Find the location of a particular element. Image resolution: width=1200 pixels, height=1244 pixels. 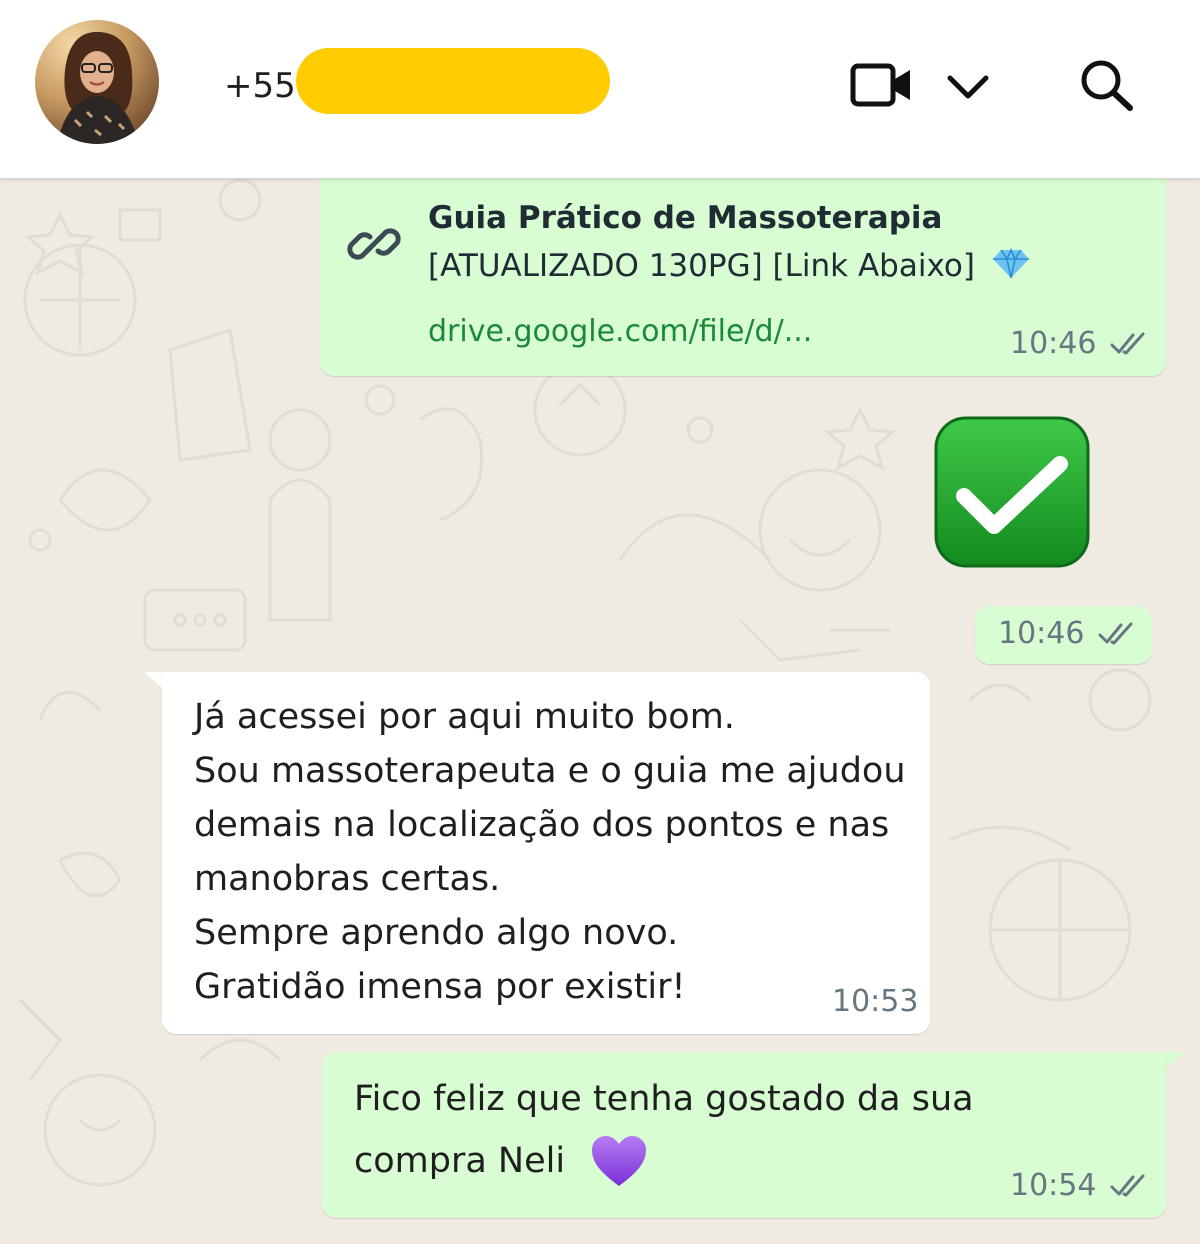

message-time: 10:53 is located at coordinates (875, 1001).